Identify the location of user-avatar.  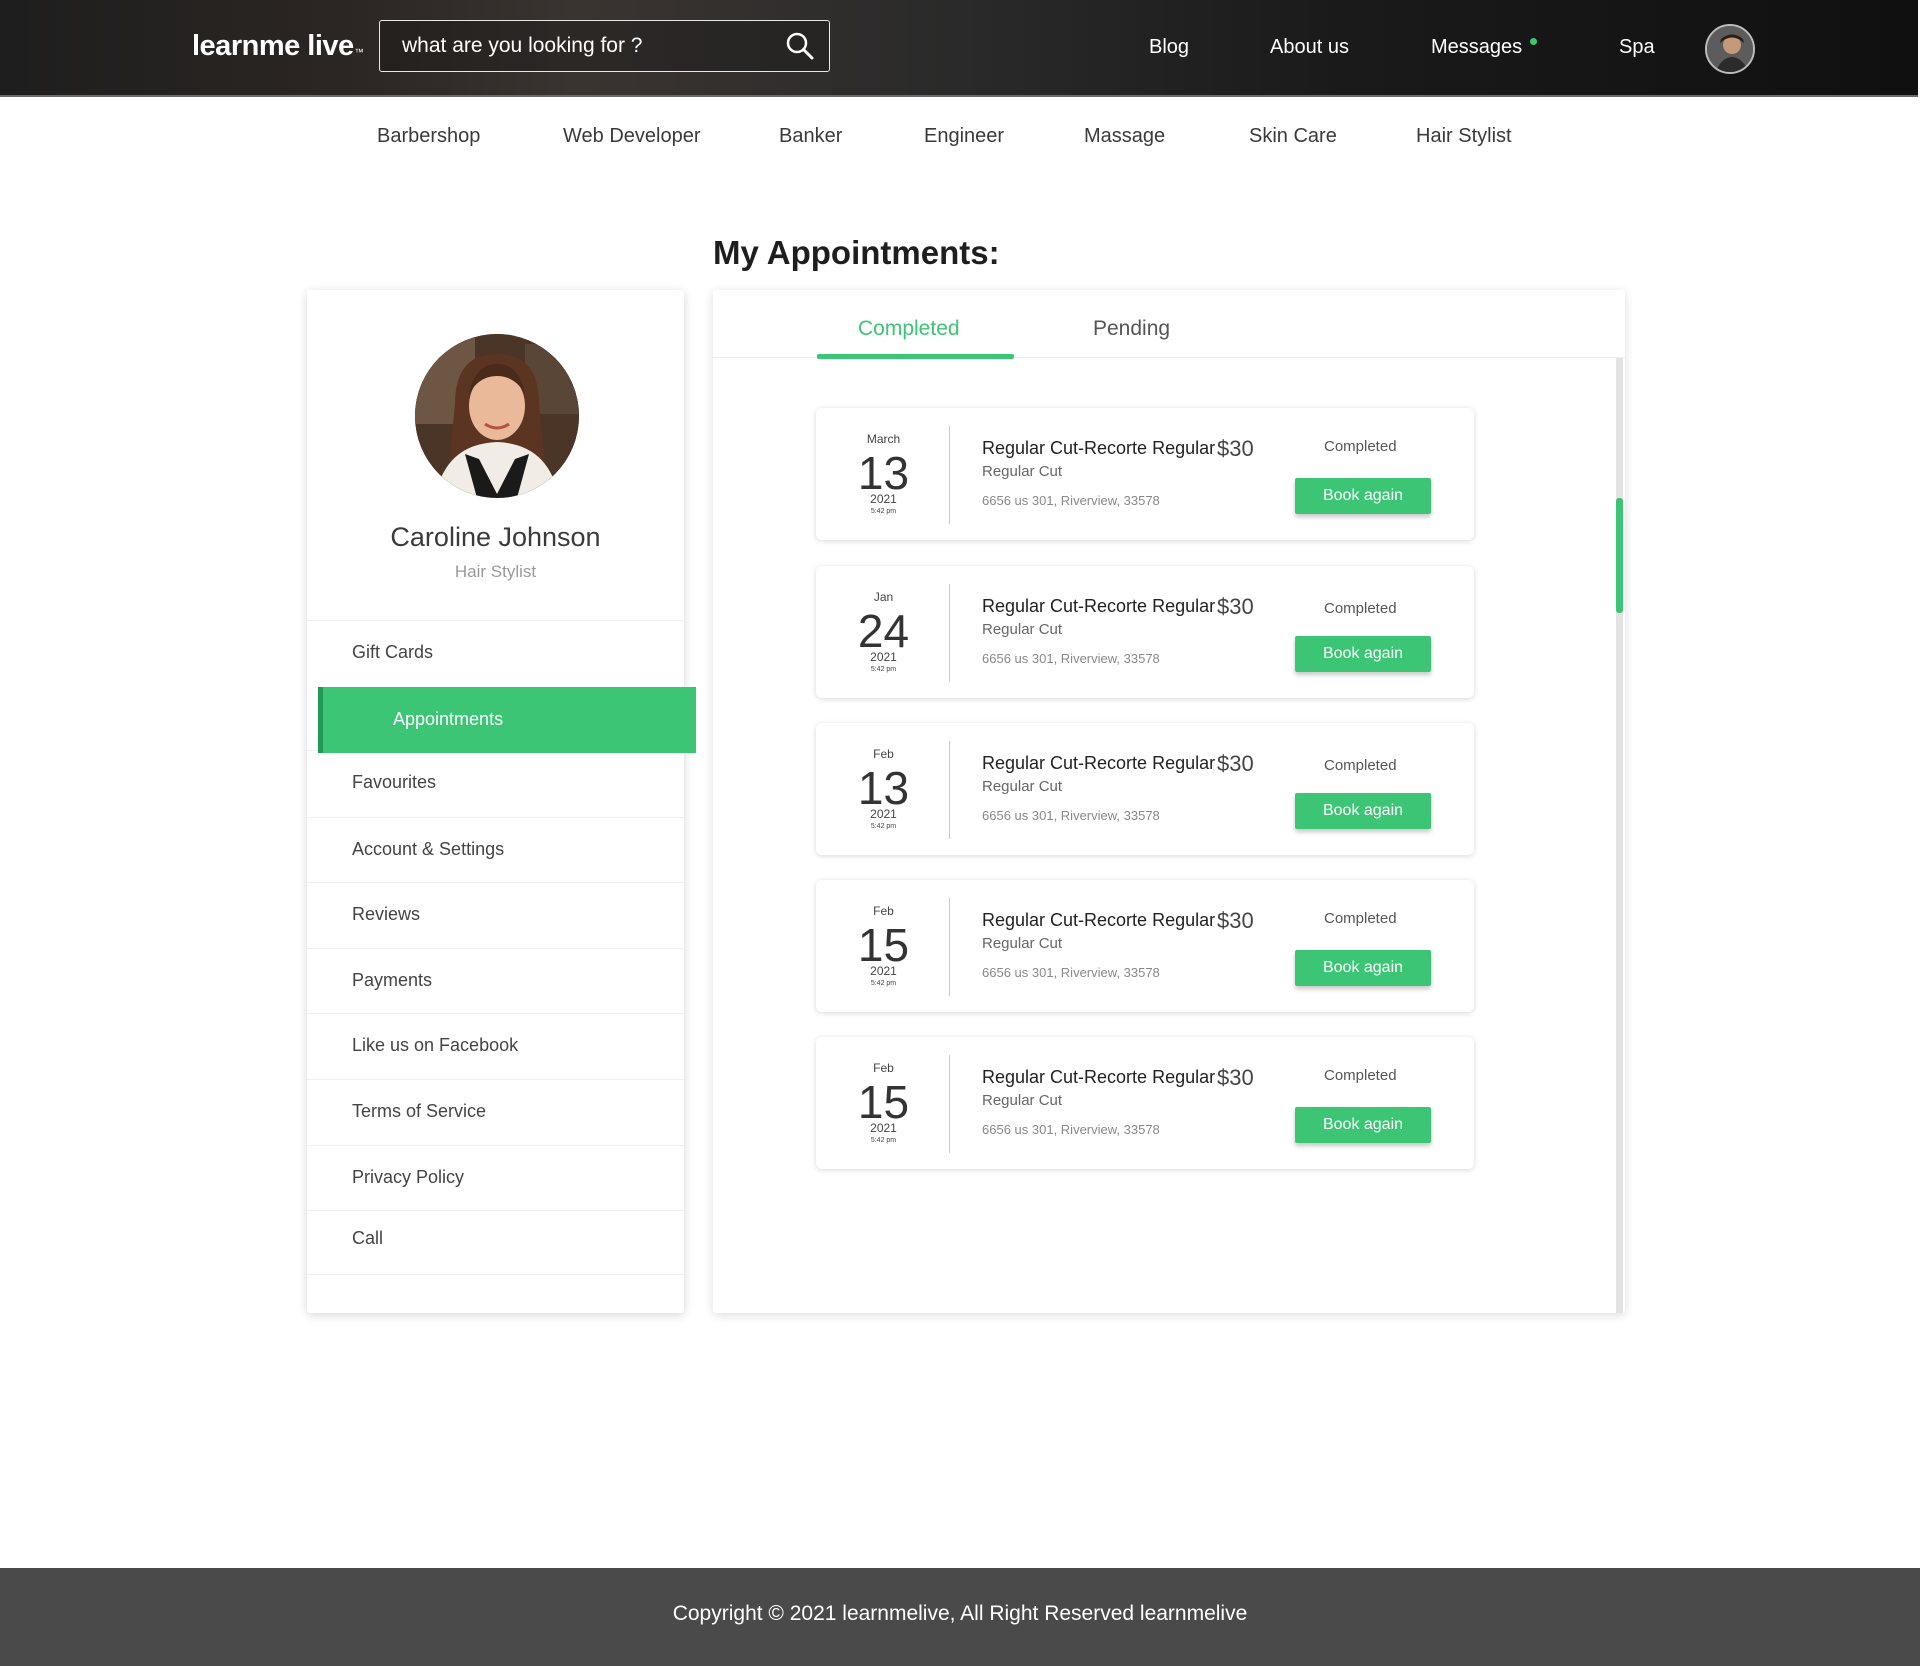
(1730, 49).